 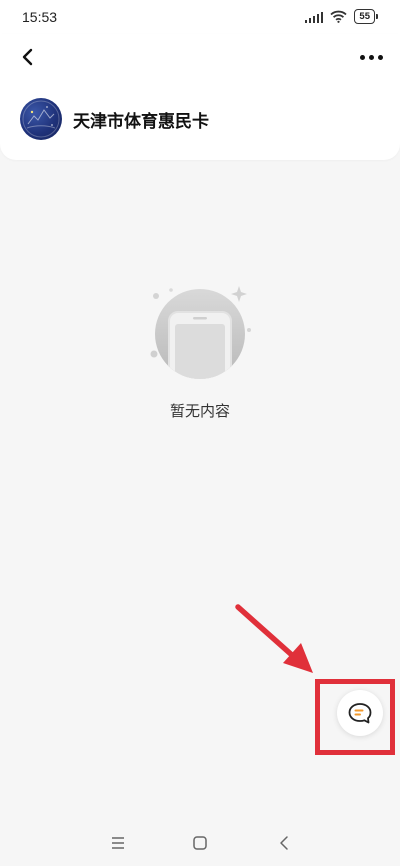 What do you see at coordinates (355, 717) in the screenshot?
I see `highlight-box` at bounding box center [355, 717].